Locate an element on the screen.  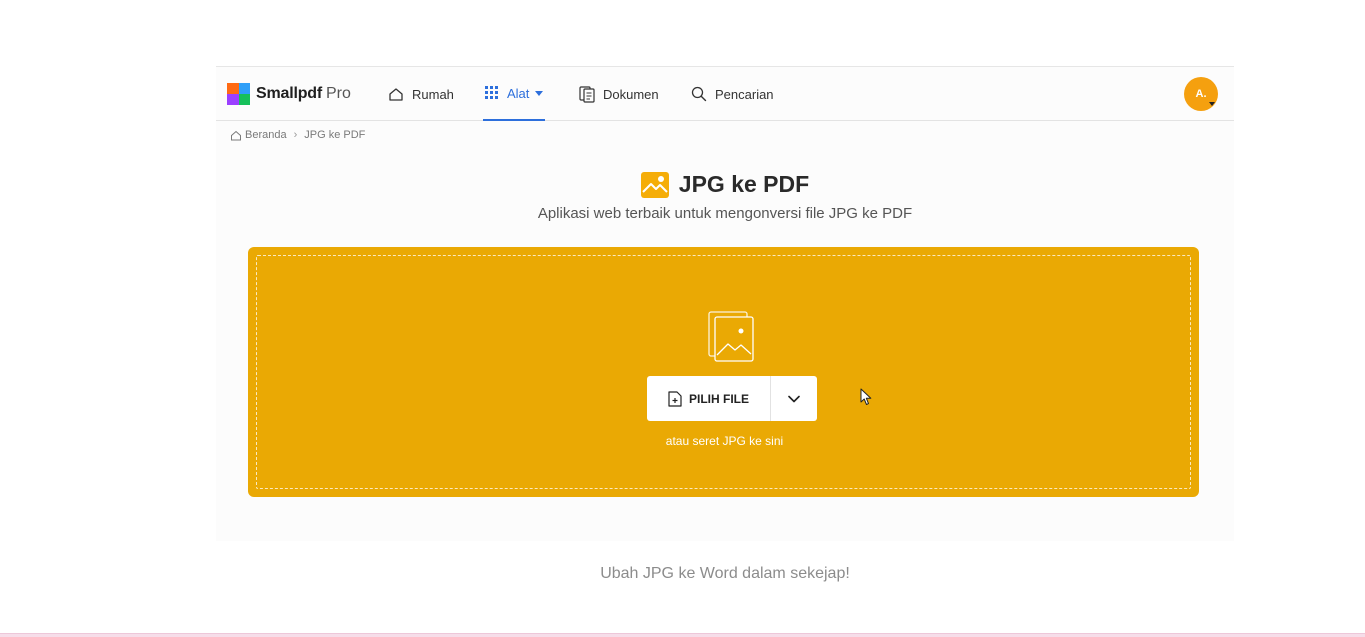
brand-tier: Pro is located at coordinates (338, 93).